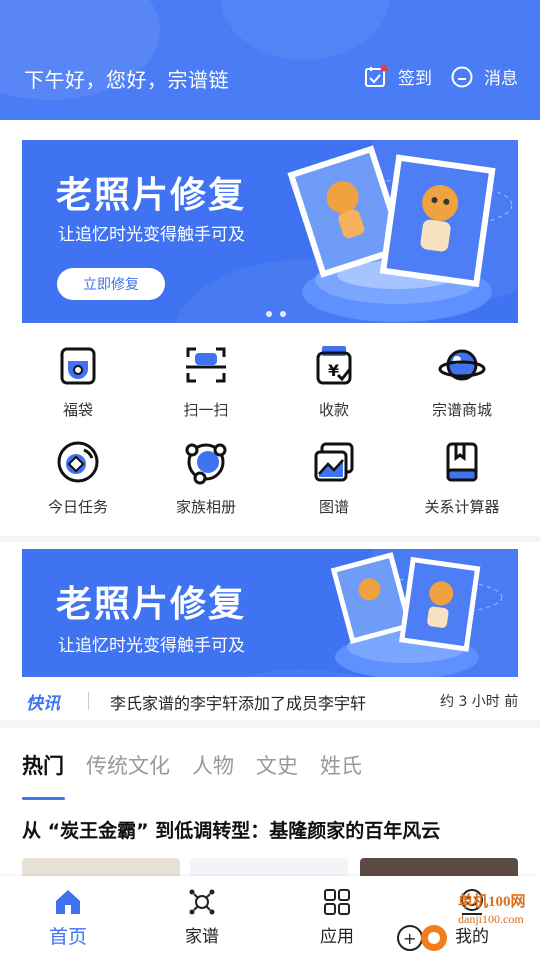 This screenshot has width=540, height=960. I want to click on tabbar-label: 家谱, so click(202, 937).